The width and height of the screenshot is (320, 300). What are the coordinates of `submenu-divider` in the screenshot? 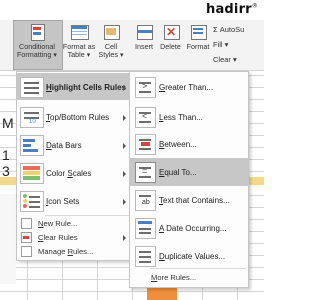 It's located at (198, 268).